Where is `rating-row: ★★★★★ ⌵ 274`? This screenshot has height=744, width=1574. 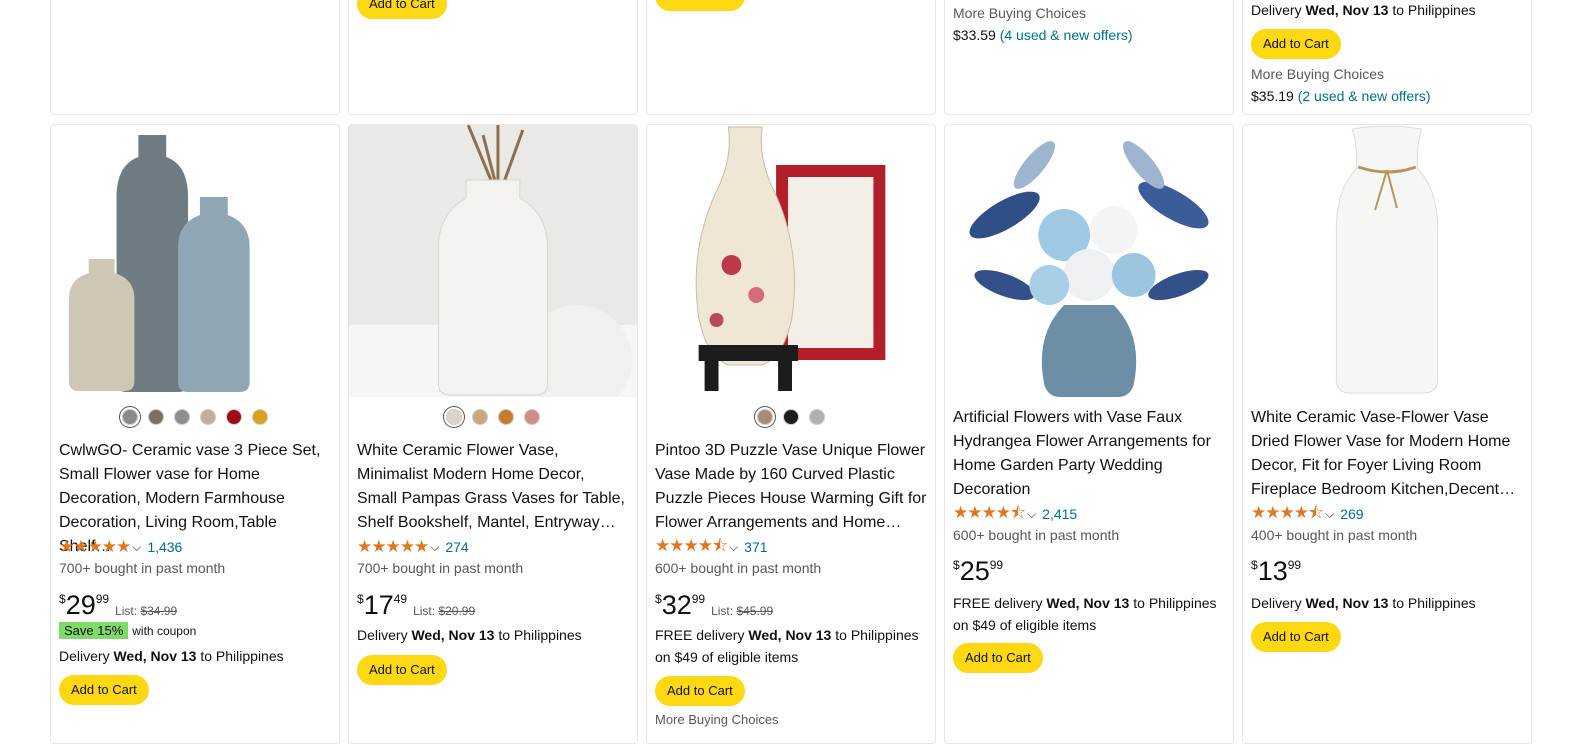
rating-row: ★★★★★ ⌵ 274 is located at coordinates (413, 547).